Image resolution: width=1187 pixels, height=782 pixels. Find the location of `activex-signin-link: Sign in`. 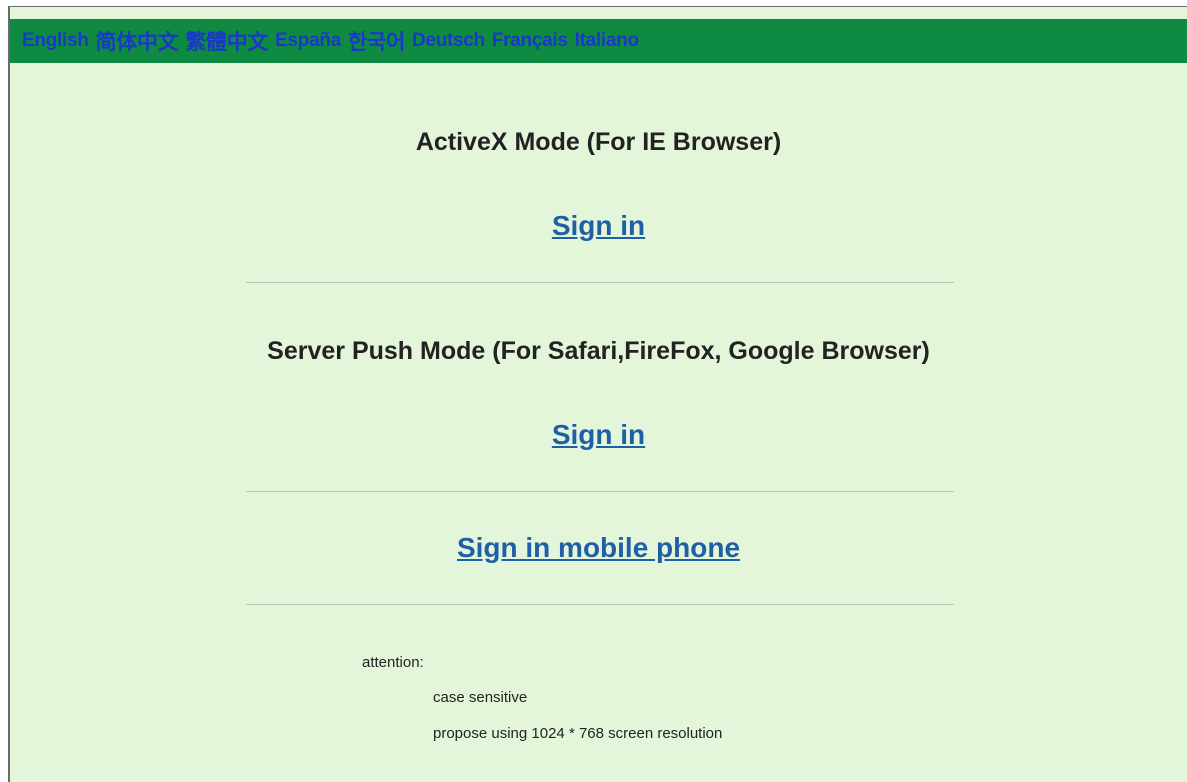

activex-signin-link: Sign in is located at coordinates (598, 225).